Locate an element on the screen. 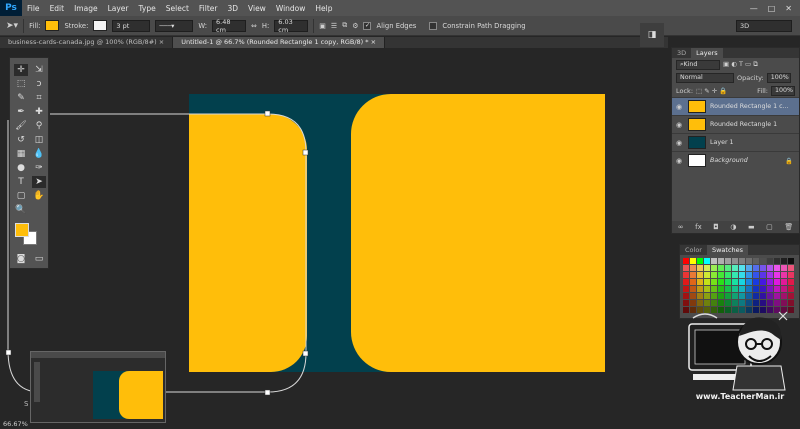 This screenshot has width=800, height=429. menu-3d: 3D is located at coordinates (232, 8).